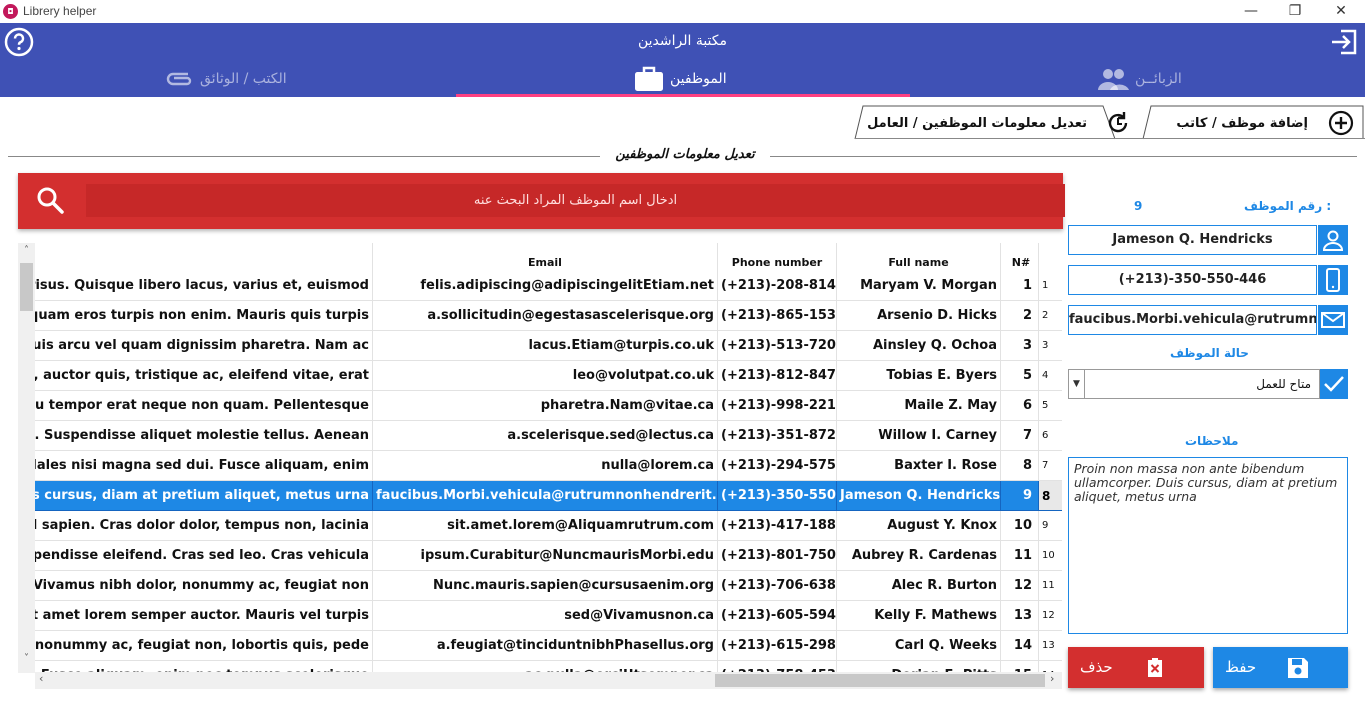 The height and width of the screenshot is (725, 1365). What do you see at coordinates (1020, 376) in the screenshot?
I see `cell-number: 5` at bounding box center [1020, 376].